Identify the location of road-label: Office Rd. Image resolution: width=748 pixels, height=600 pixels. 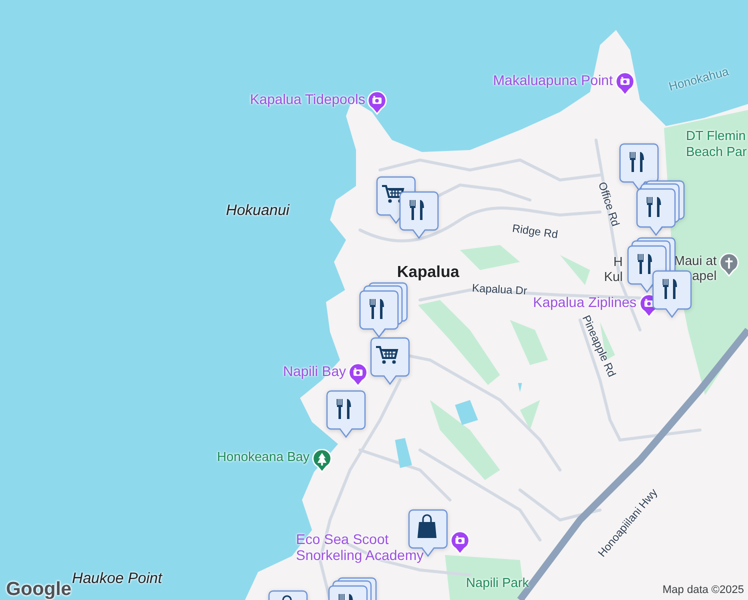
(608, 204).